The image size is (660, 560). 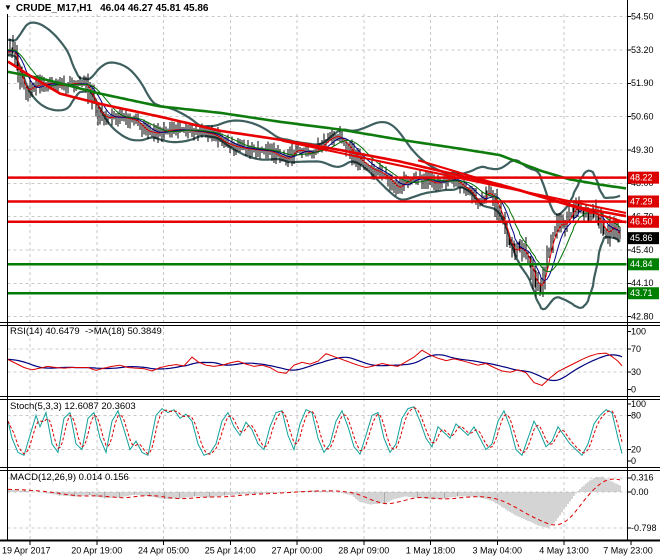 I want to click on rsi-panel, so click(x=315, y=368).